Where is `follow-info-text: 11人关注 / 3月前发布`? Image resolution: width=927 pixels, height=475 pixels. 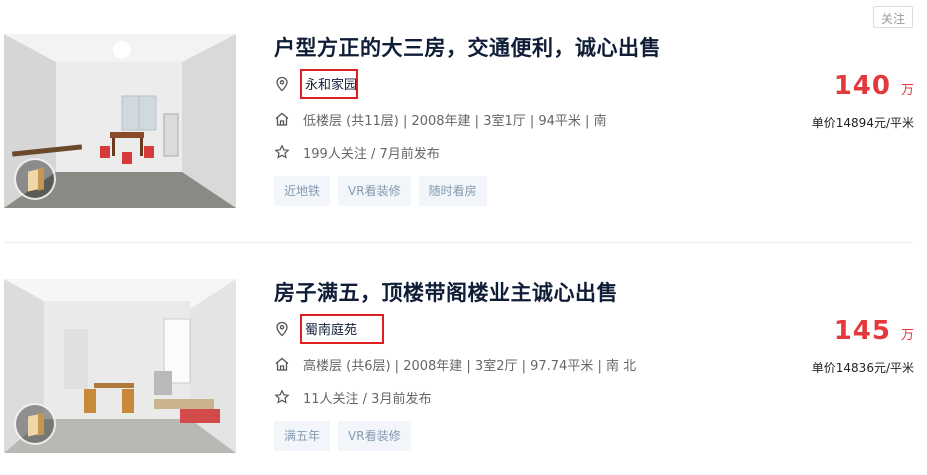 follow-info-text: 11人关注 / 3月前发布 is located at coordinates (367, 399).